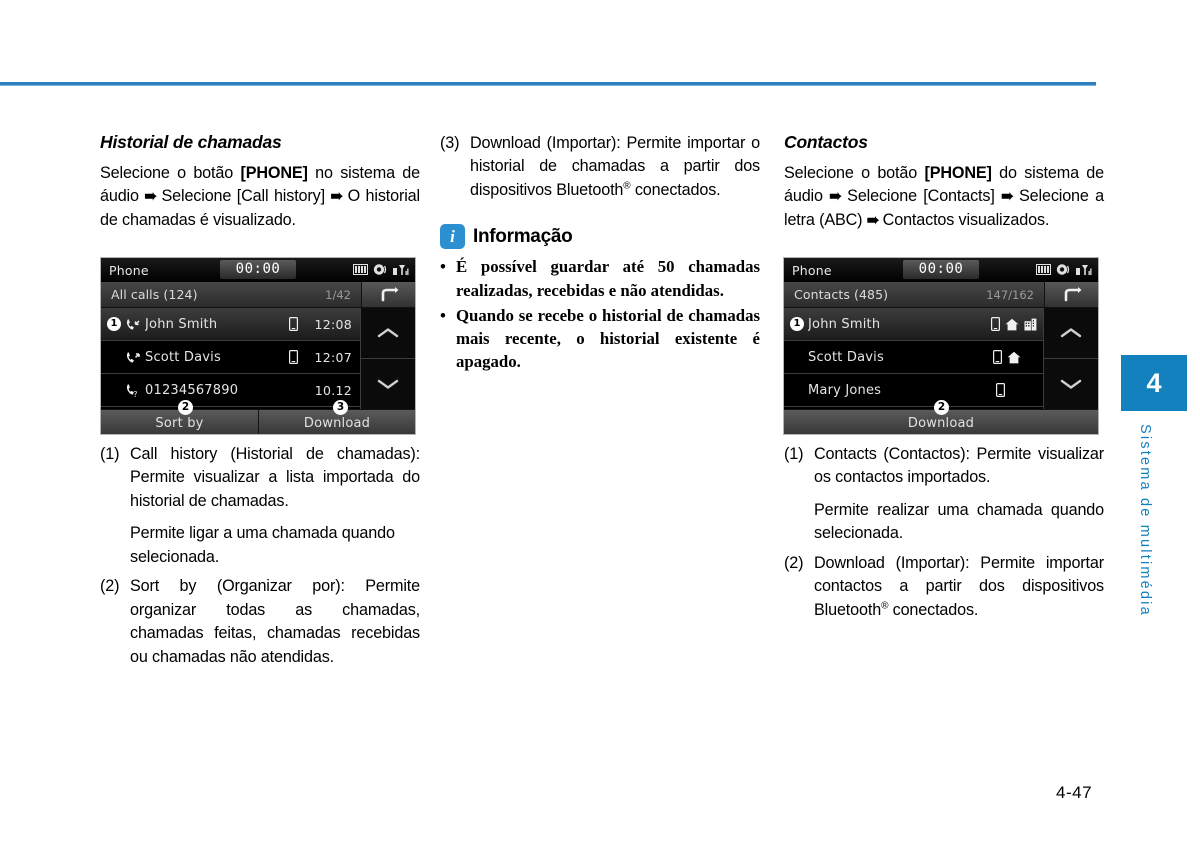  What do you see at coordinates (133, 357) in the screenshot?
I see `outgoing-call-icon` at bounding box center [133, 357].